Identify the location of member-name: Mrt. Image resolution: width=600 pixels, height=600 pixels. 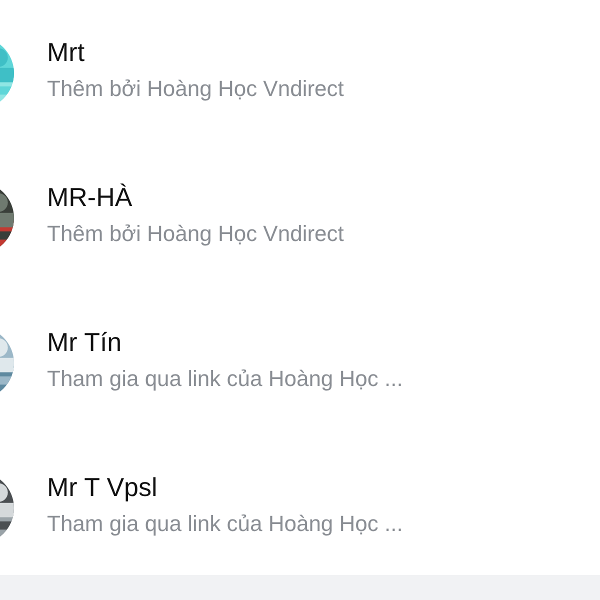
(66, 52).